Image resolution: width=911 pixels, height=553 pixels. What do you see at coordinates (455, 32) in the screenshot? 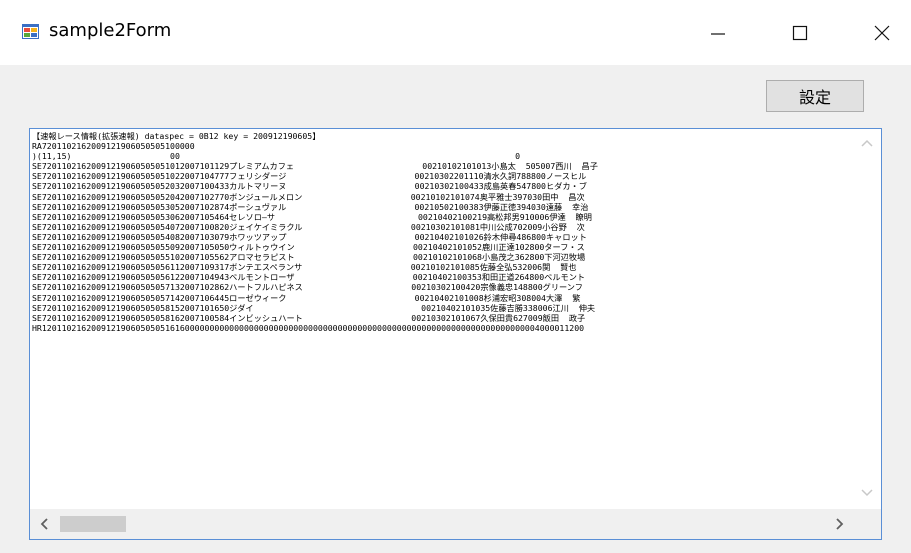
I see `title-bar: sample2Form` at bounding box center [455, 32].